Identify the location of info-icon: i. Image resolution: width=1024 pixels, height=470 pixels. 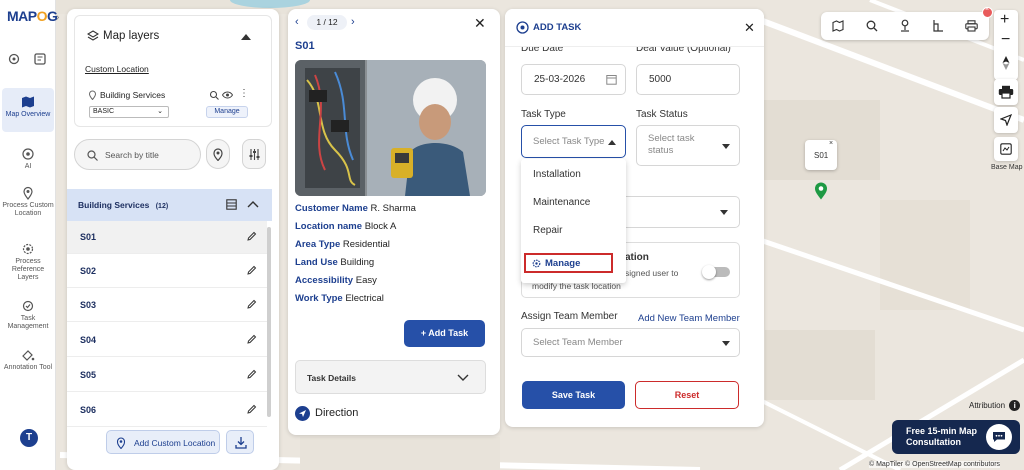
(1015, 405).